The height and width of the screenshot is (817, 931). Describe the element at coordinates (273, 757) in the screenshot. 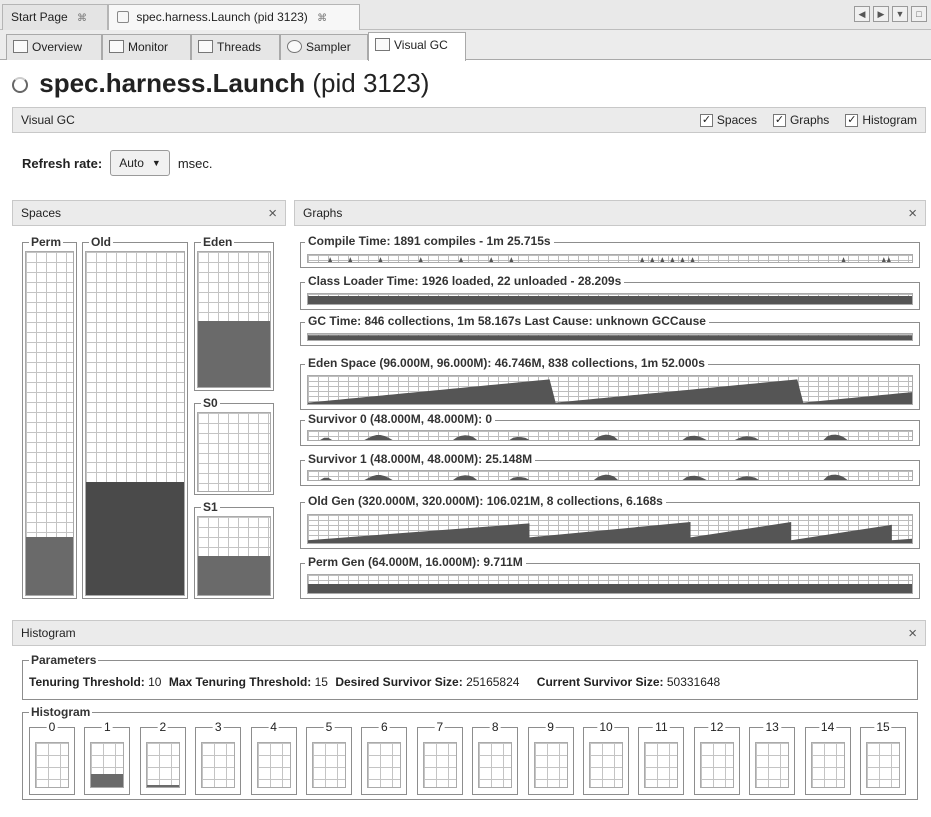

I see `histogram-bin: 4` at that location.